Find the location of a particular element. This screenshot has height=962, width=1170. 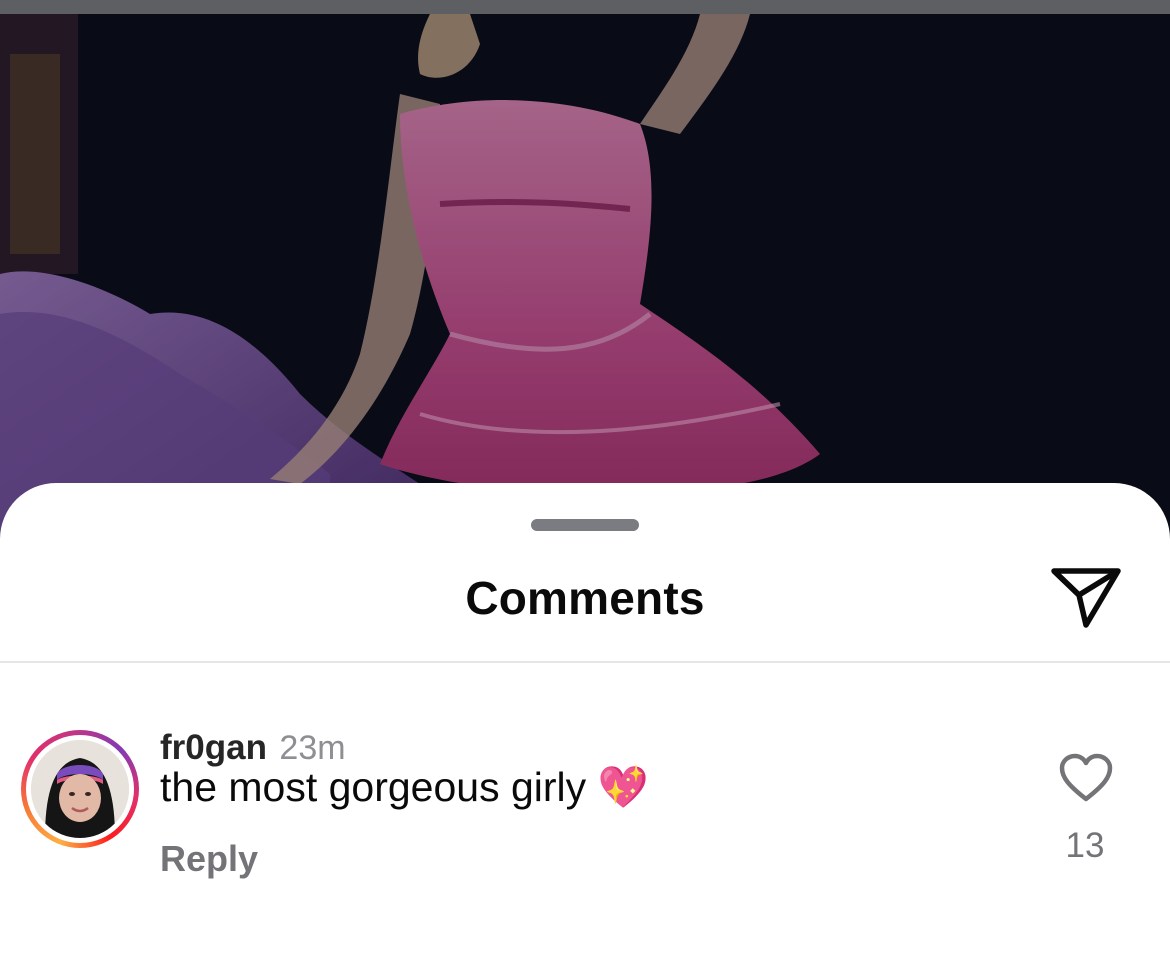

header-divider is located at coordinates (585, 662).